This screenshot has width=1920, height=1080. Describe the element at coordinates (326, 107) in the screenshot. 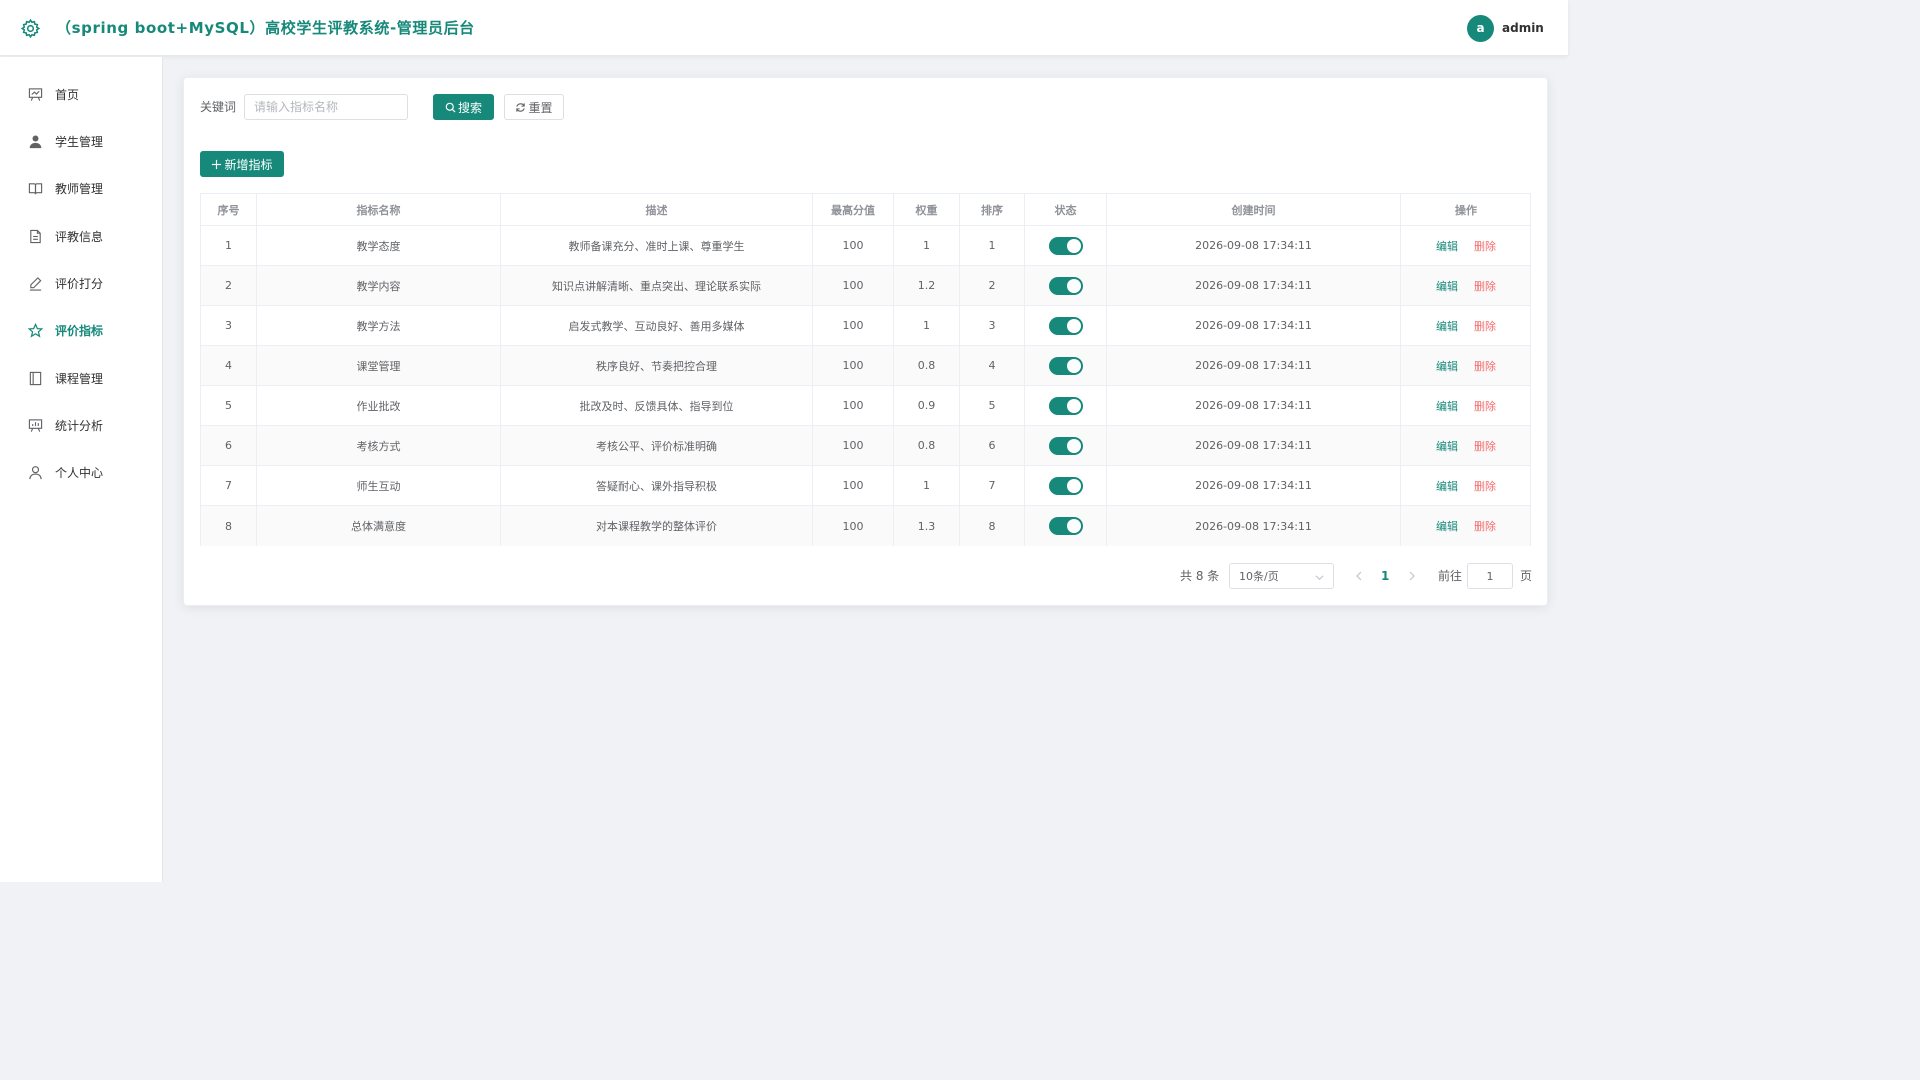

I see `keyword-input` at that location.